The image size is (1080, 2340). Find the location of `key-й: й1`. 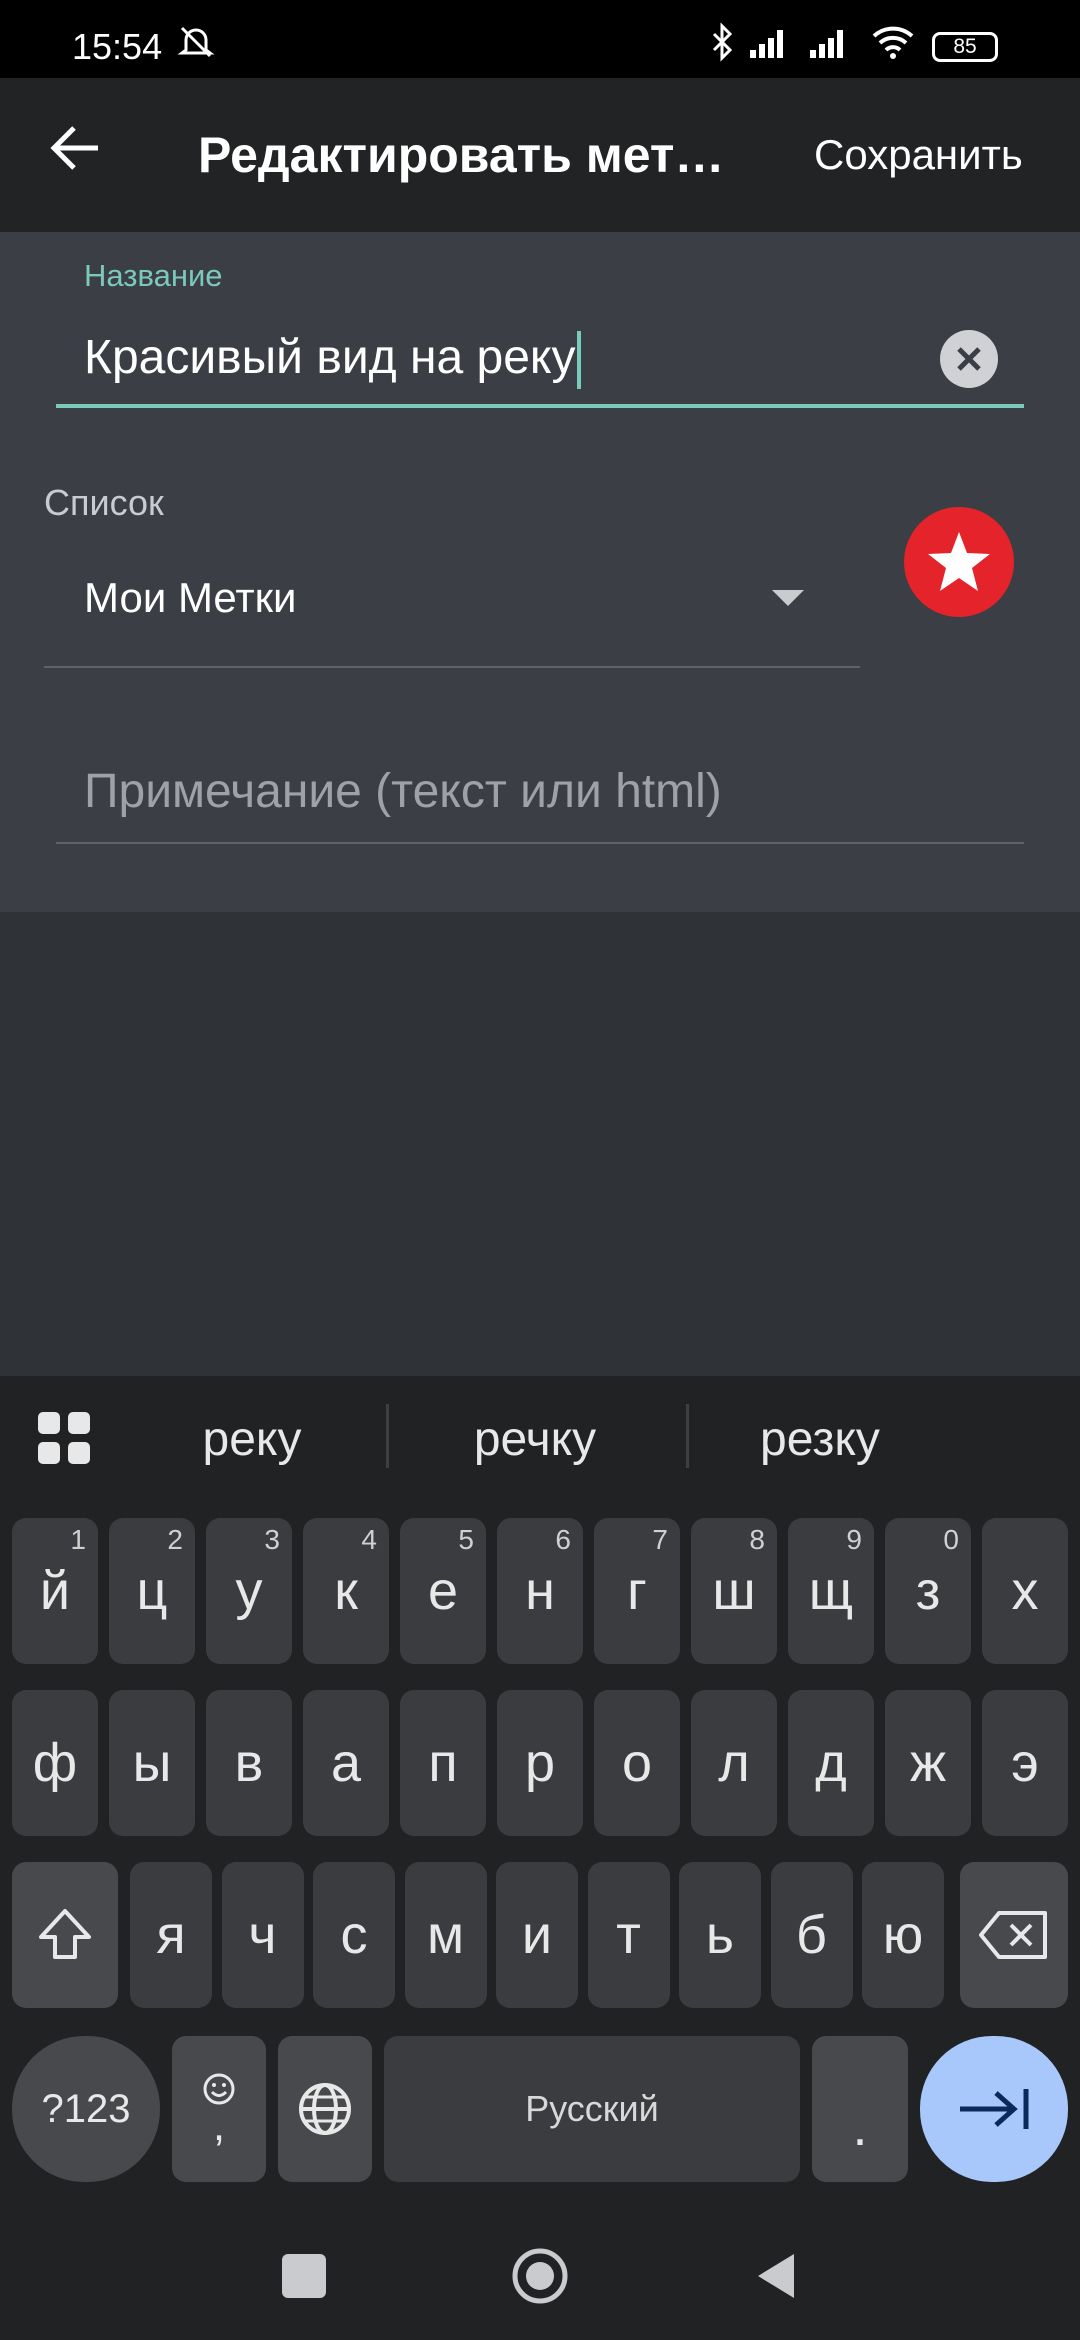

key-й: й1 is located at coordinates (55, 1591).